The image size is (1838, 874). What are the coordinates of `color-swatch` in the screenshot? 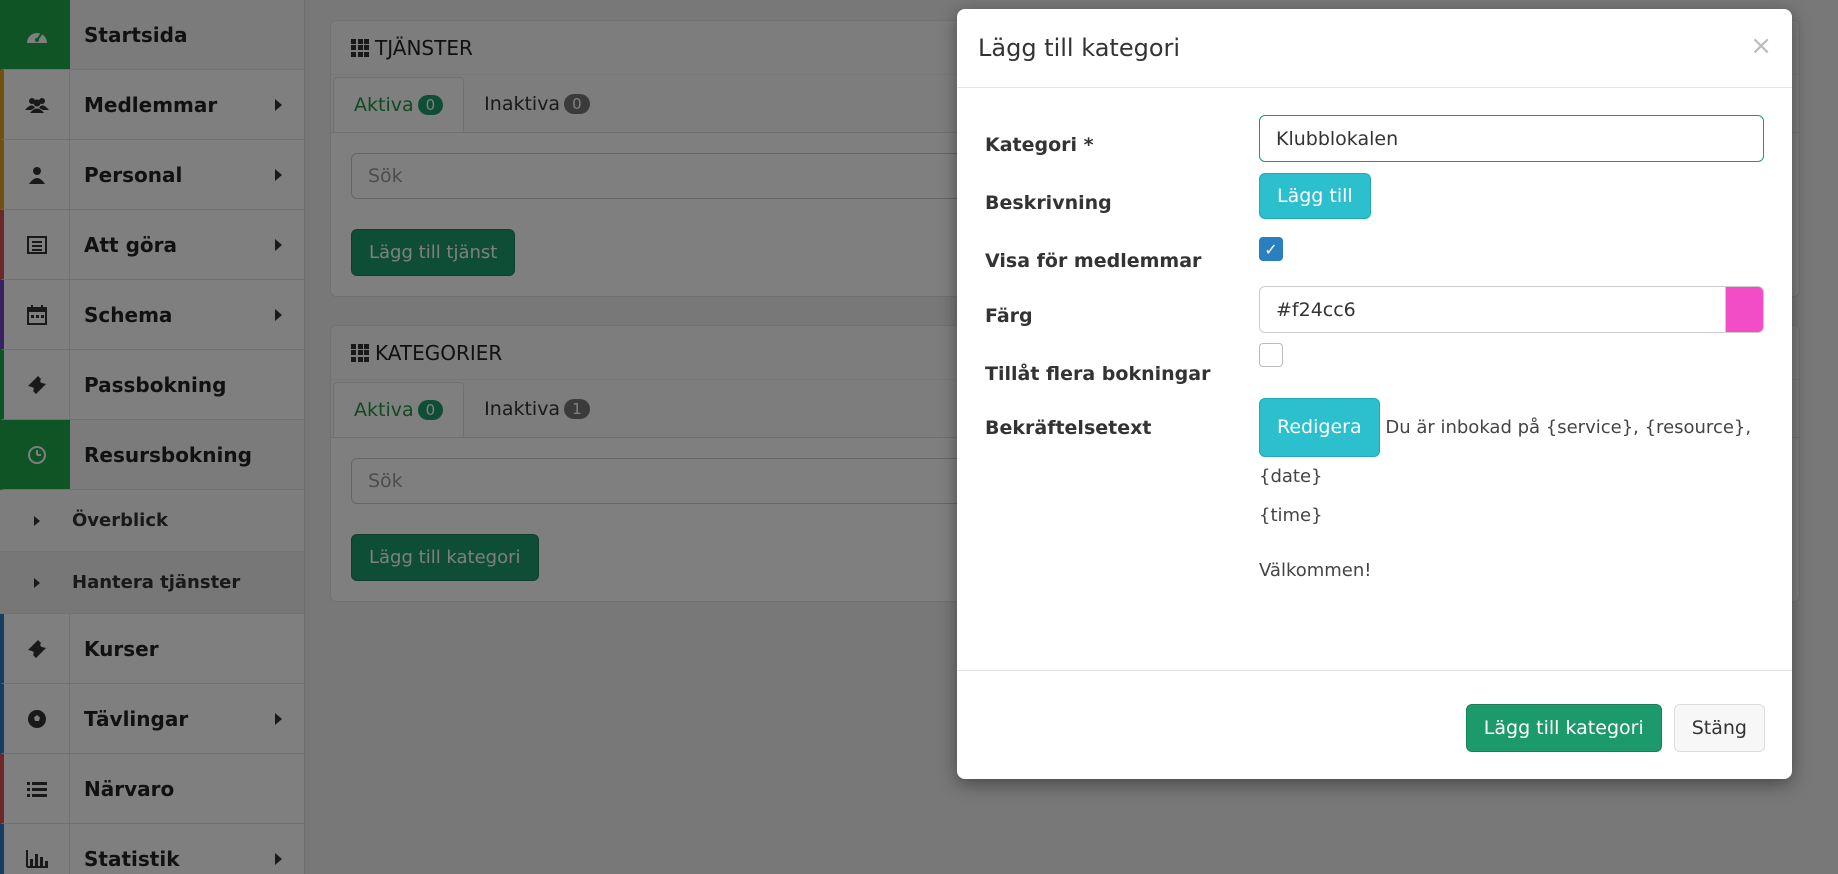 It's located at (1745, 309).